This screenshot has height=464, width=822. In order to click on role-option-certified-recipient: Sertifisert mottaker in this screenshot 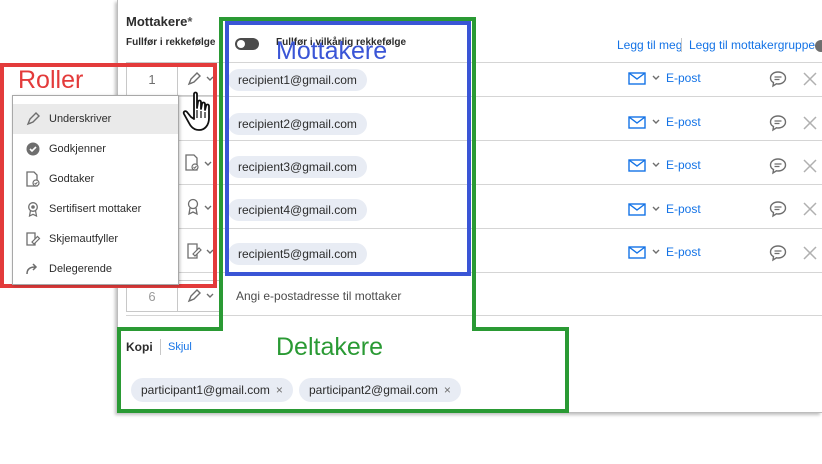, I will do `click(95, 209)`.